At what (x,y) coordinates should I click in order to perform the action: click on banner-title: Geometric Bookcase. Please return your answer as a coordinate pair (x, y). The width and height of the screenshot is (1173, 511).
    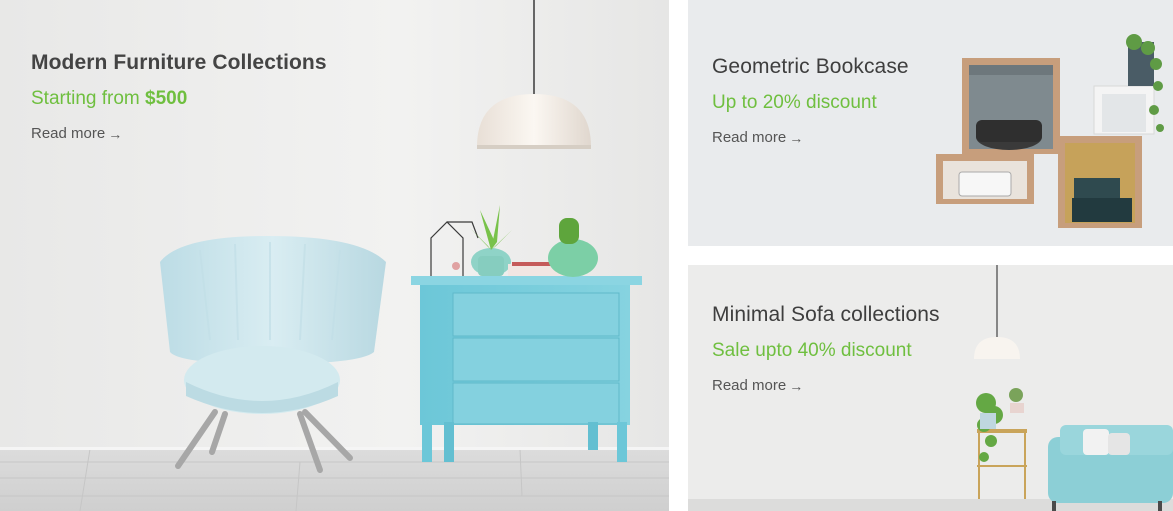
    Looking at the image, I should click on (810, 66).